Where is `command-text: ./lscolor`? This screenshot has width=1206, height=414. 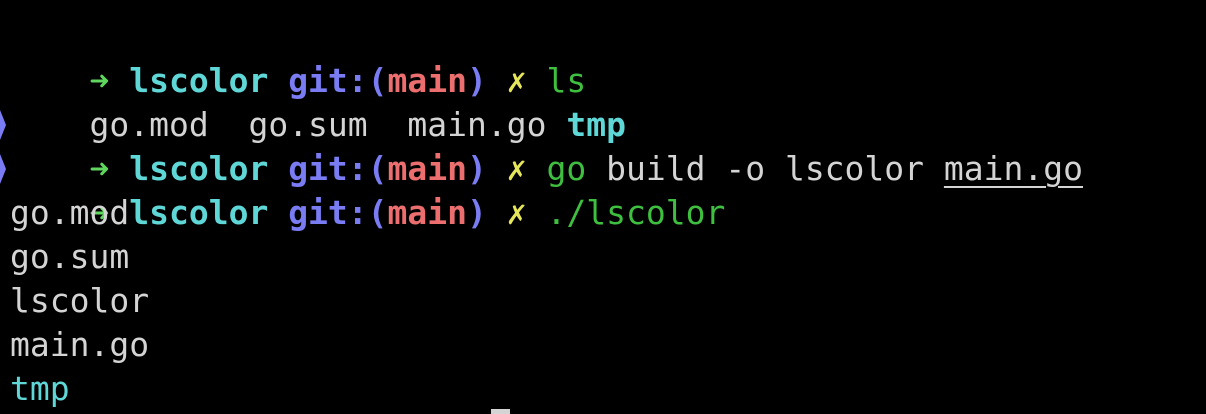
command-text: ./lscolor is located at coordinates (636, 212).